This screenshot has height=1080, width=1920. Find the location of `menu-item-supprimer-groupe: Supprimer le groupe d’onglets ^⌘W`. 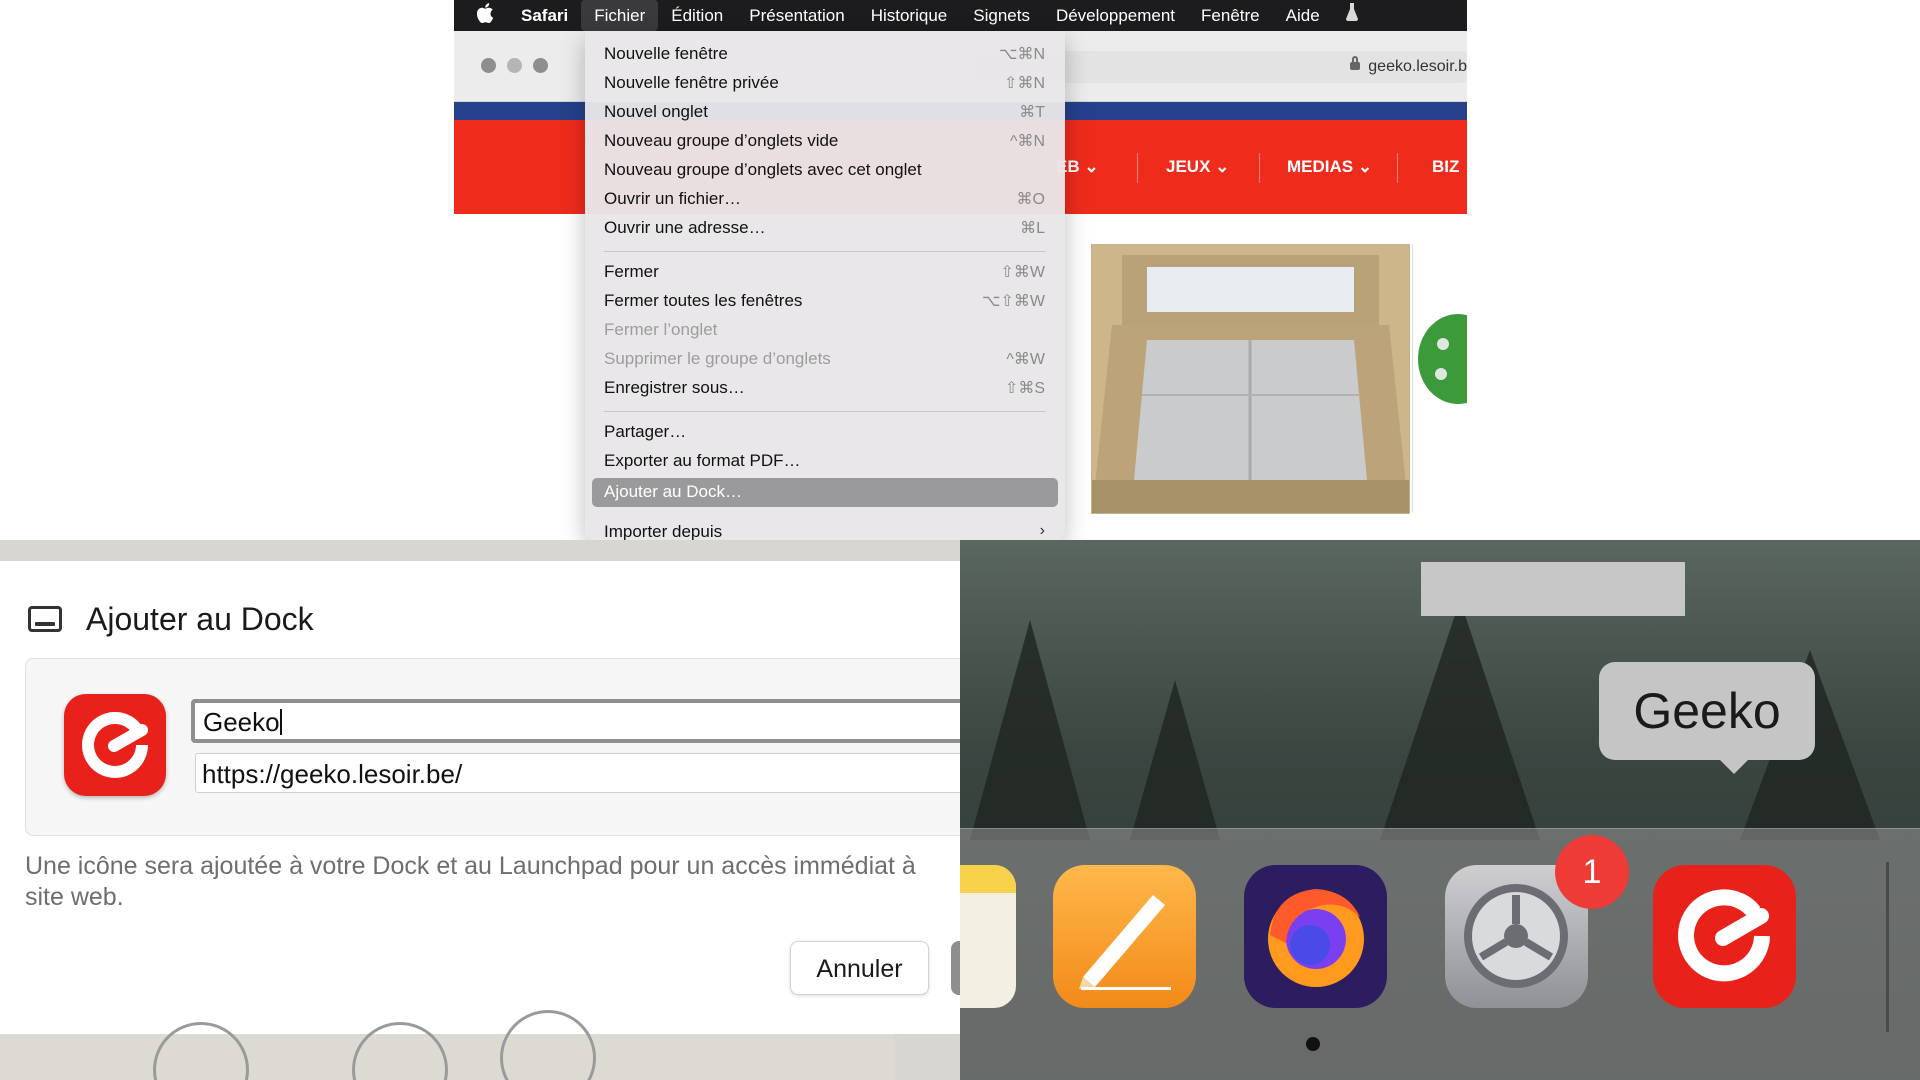

menu-item-supprimer-groupe: Supprimer le groupe d’onglets ^⌘W is located at coordinates (824, 358).